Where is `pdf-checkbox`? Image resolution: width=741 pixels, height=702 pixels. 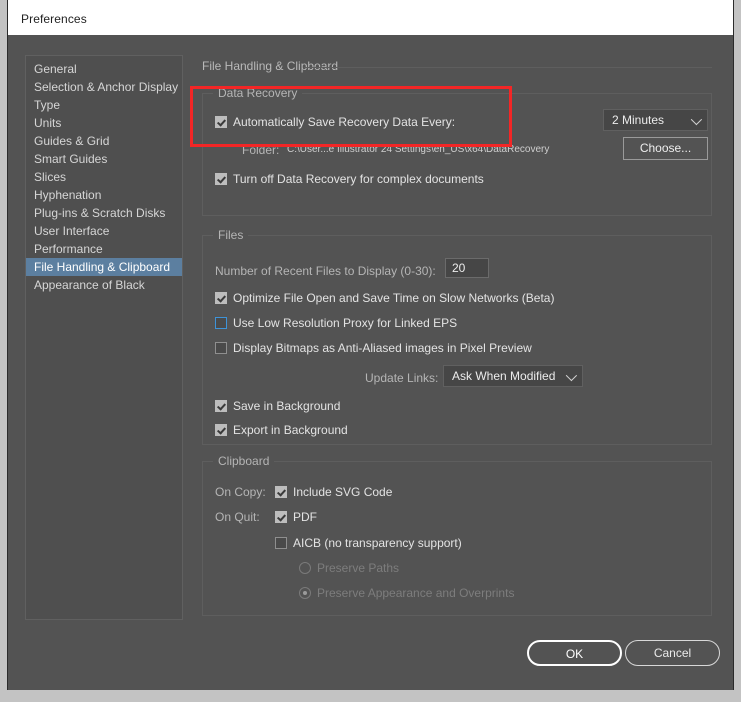
pdf-checkbox is located at coordinates (281, 517).